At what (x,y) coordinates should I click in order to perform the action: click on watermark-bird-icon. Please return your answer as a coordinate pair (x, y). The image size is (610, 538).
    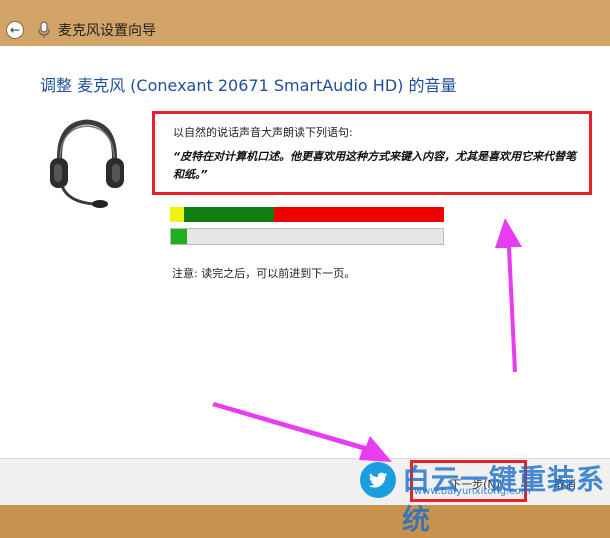
    Looking at the image, I should click on (378, 480).